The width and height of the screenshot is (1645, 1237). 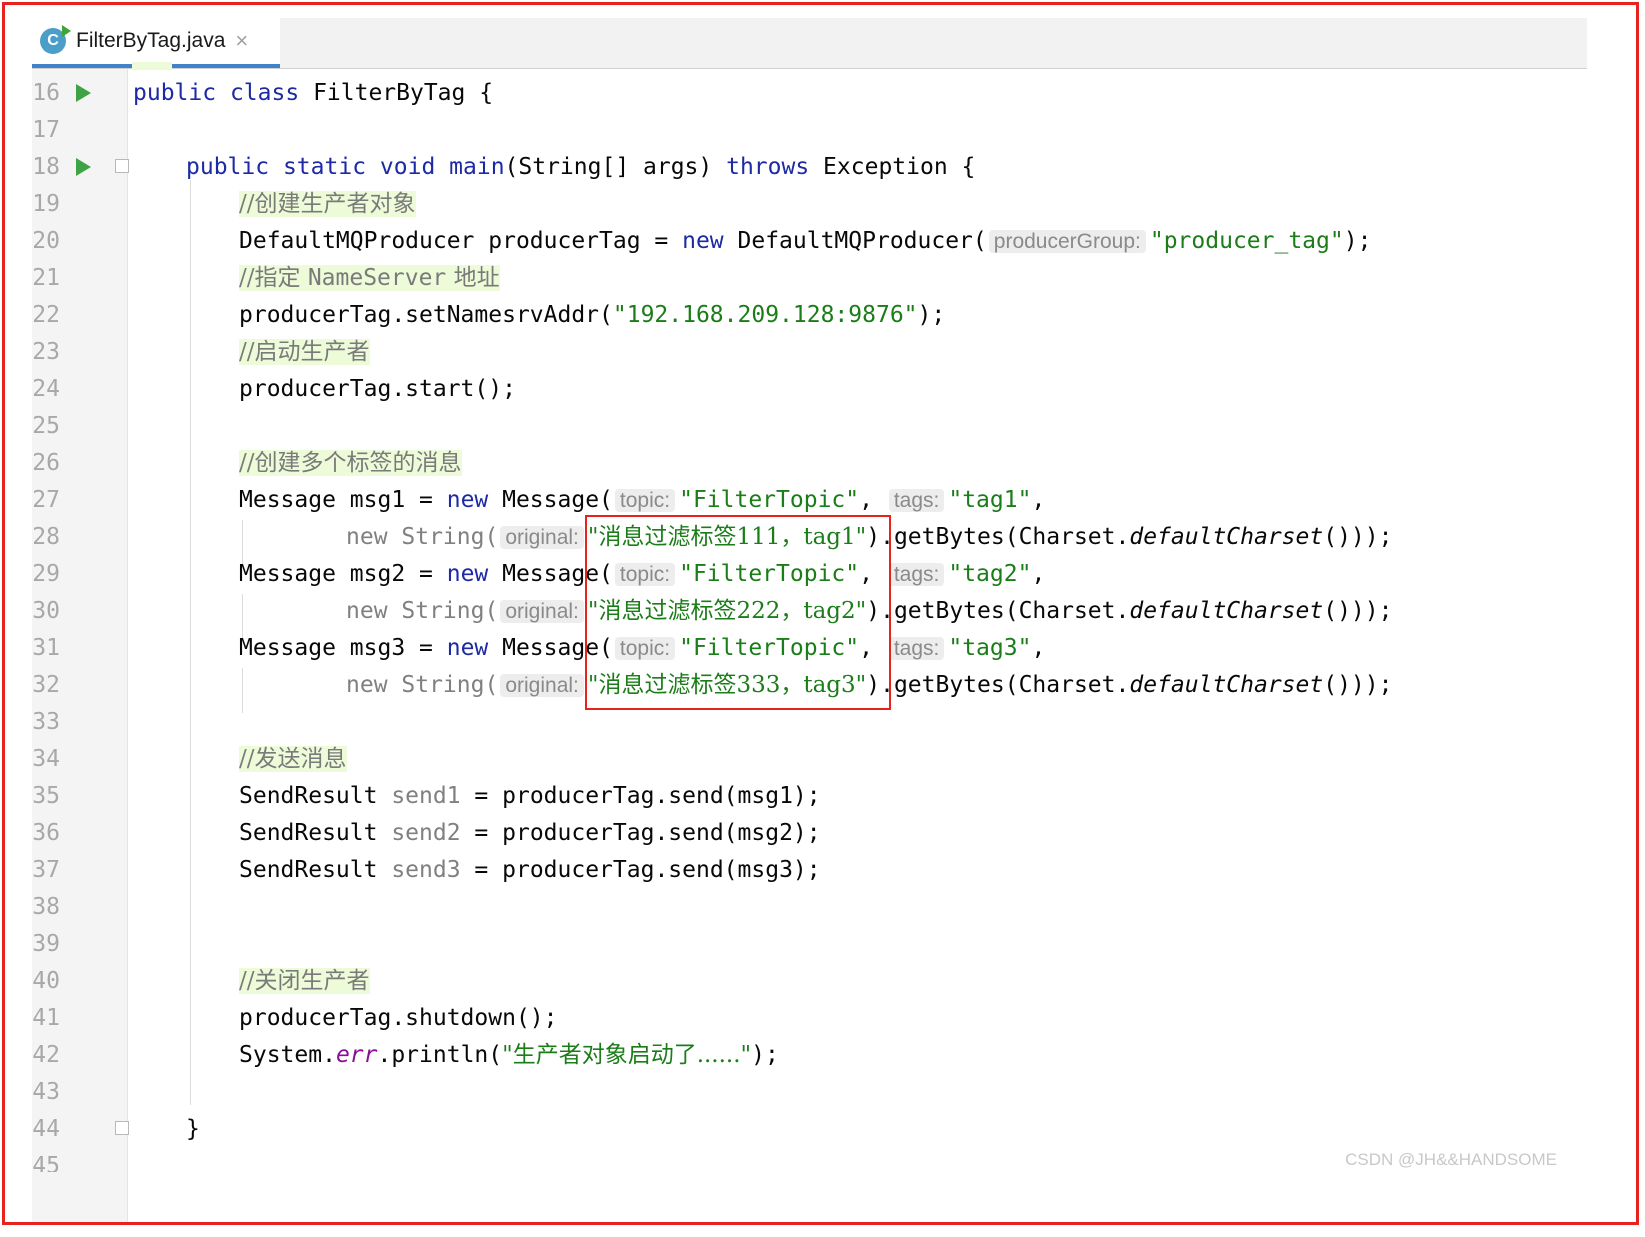 What do you see at coordinates (46, 500) in the screenshot?
I see `line-number: 27` at bounding box center [46, 500].